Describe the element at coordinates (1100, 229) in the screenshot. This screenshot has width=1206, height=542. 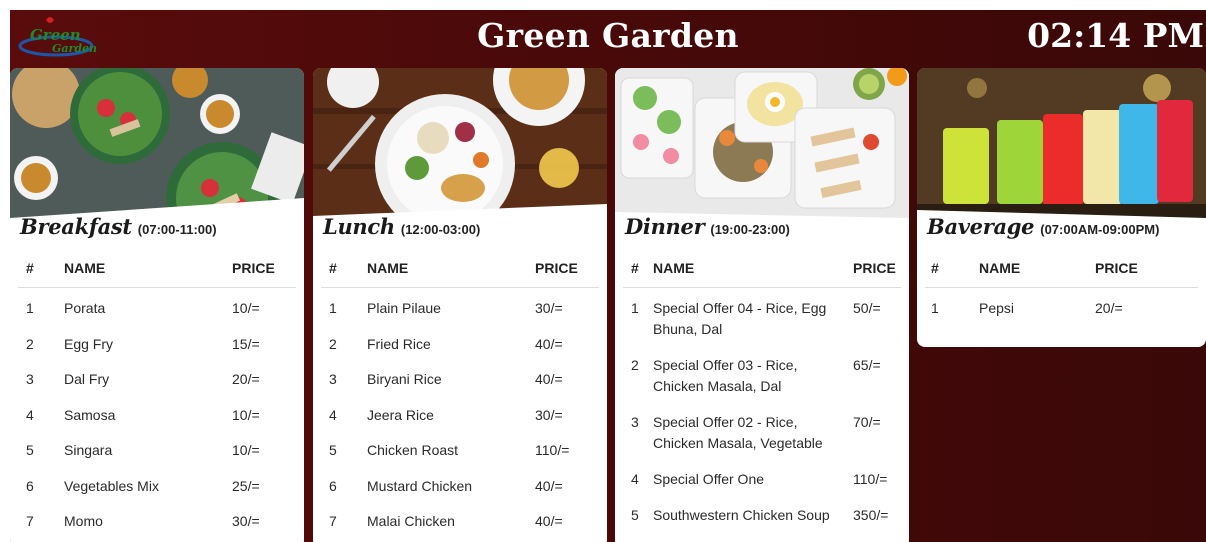
I see `beverage-hours: (07:00AM-09:00PM)` at that location.